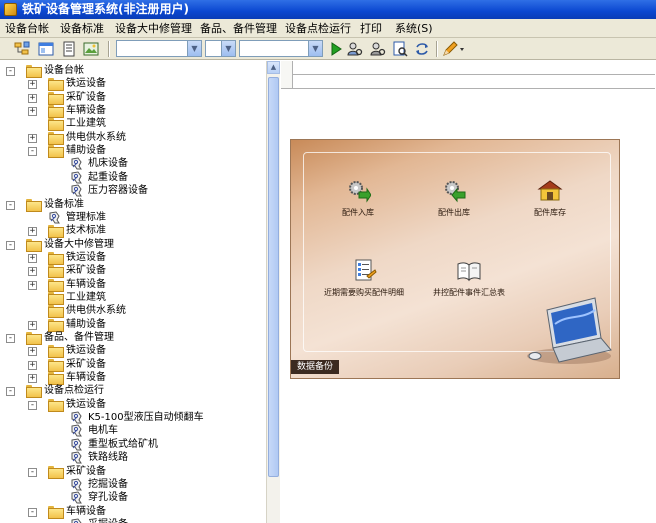  Describe the element at coordinates (86, 297) in the screenshot. I see `tree-node-label: 工业建筑` at that location.